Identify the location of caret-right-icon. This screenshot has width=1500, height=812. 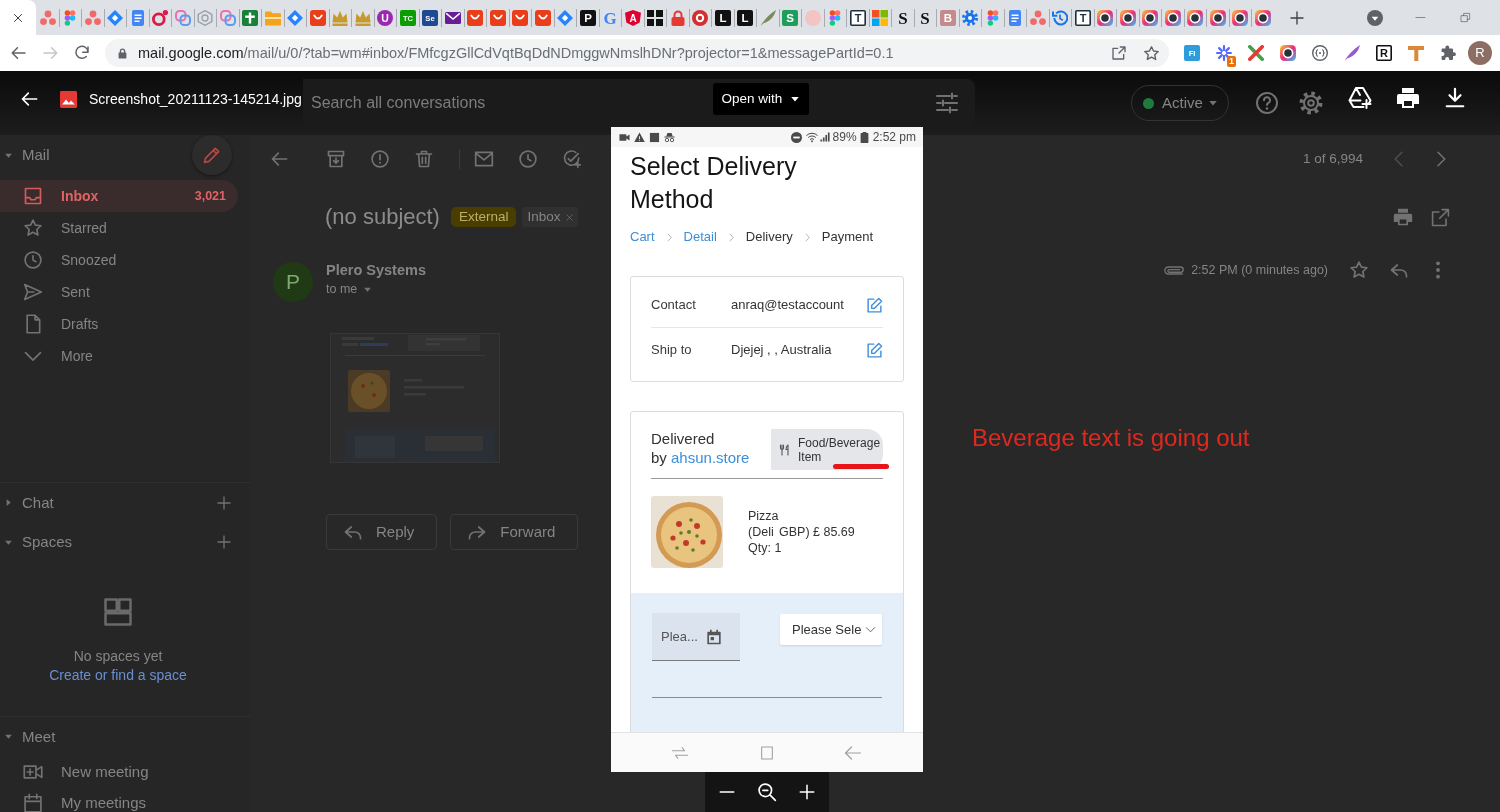
(8, 502).